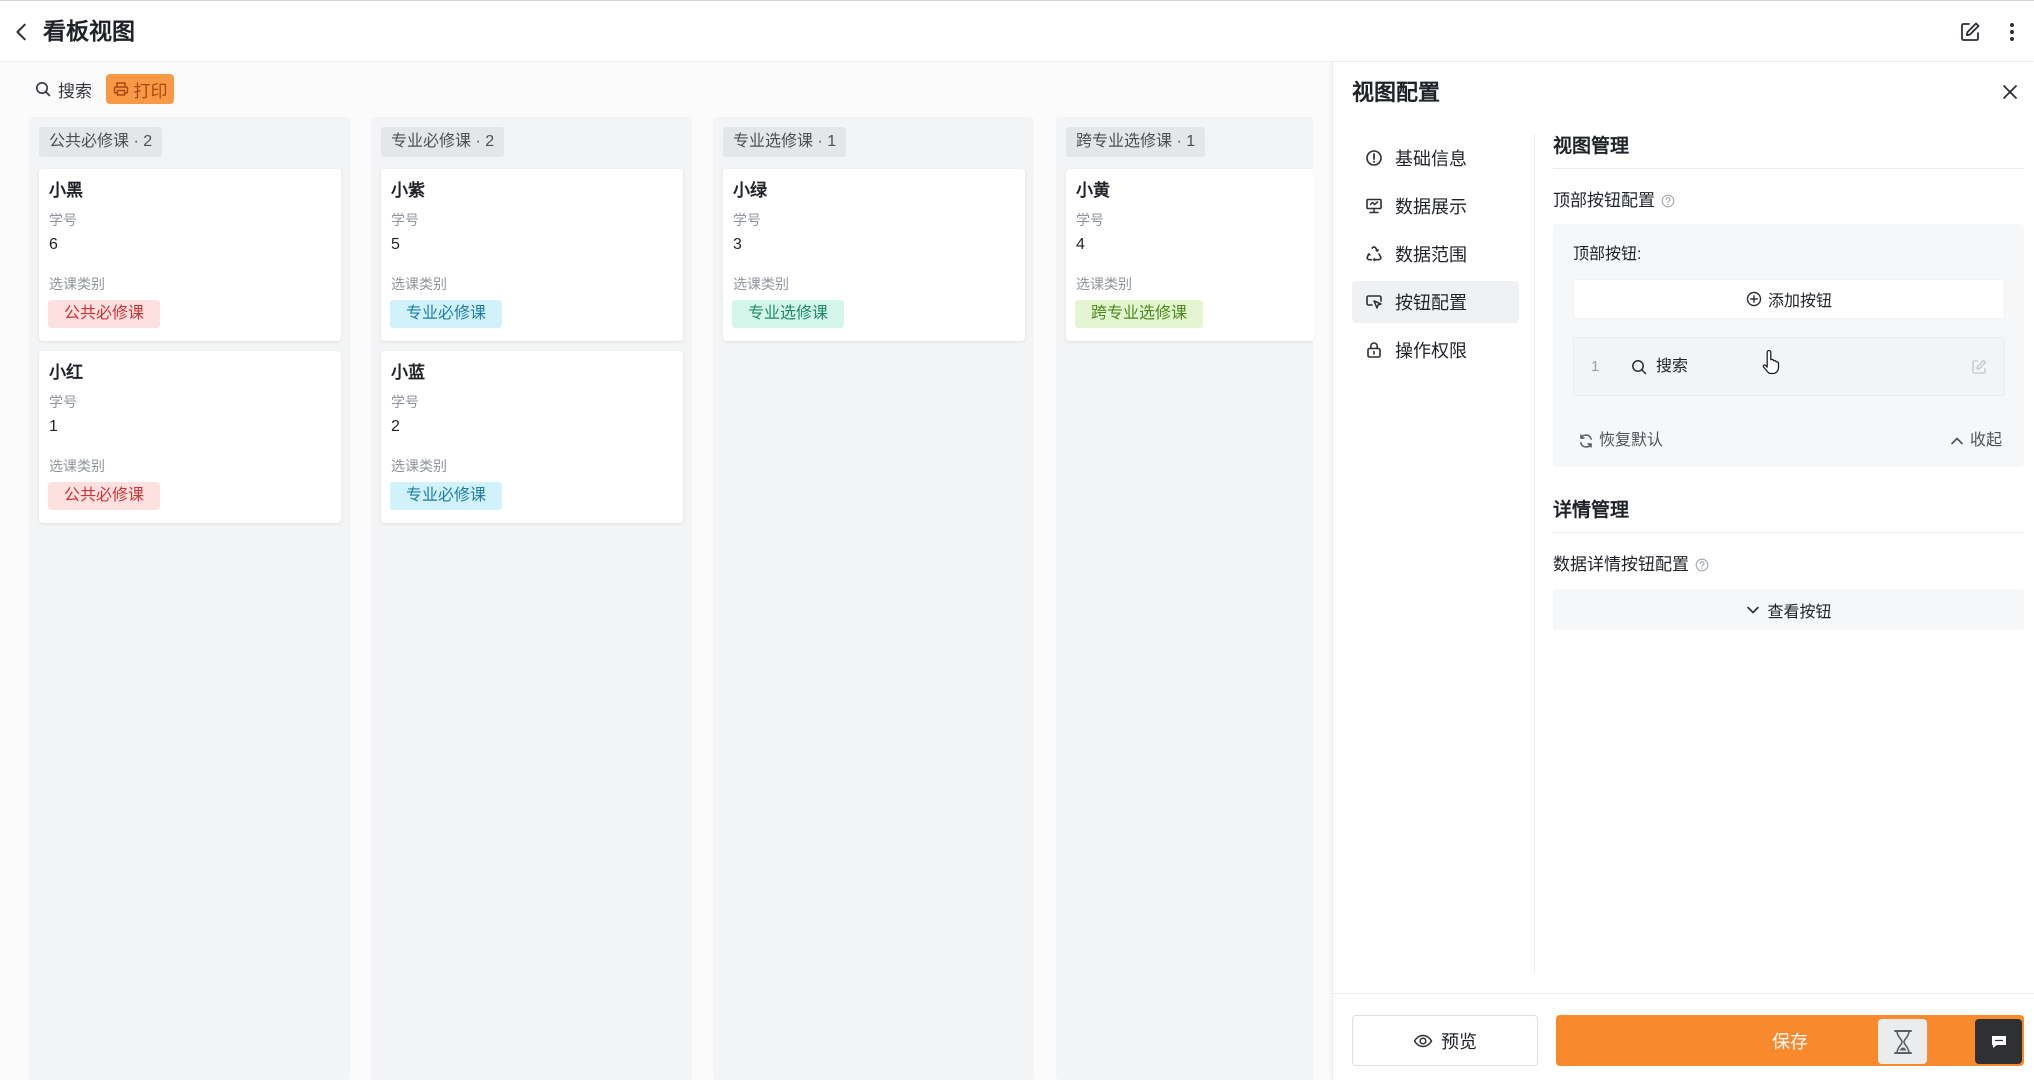 This screenshot has width=2034, height=1080. I want to click on view-buttons-expand: 查看按钮, so click(1788, 609).